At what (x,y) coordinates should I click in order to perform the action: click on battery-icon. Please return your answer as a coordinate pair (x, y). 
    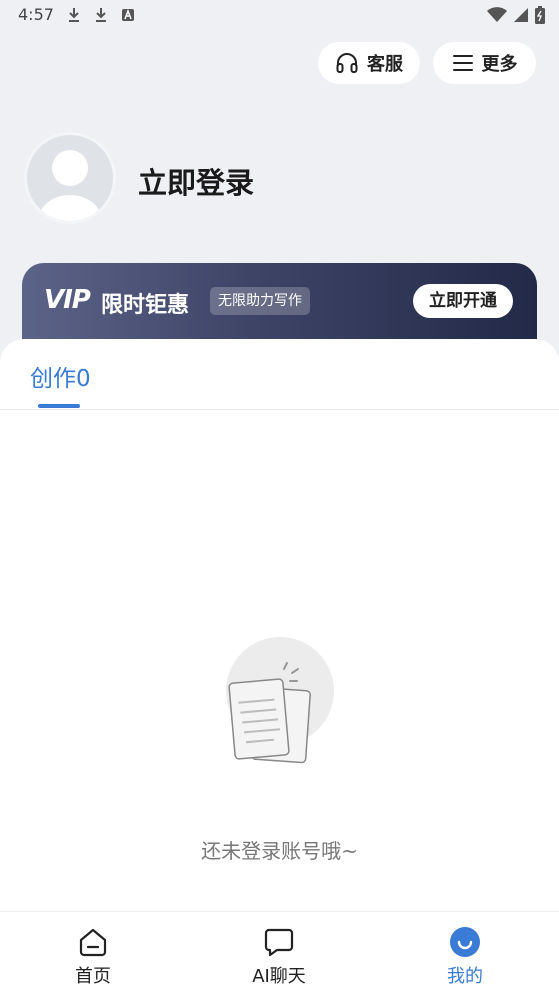
    Looking at the image, I should click on (540, 15).